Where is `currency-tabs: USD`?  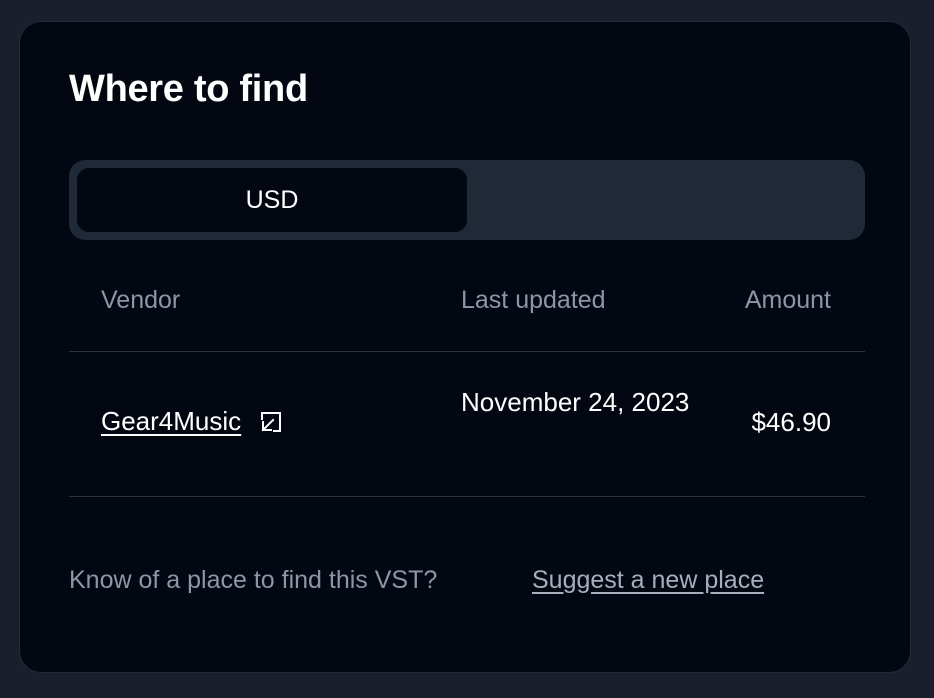
currency-tabs: USD is located at coordinates (467, 200).